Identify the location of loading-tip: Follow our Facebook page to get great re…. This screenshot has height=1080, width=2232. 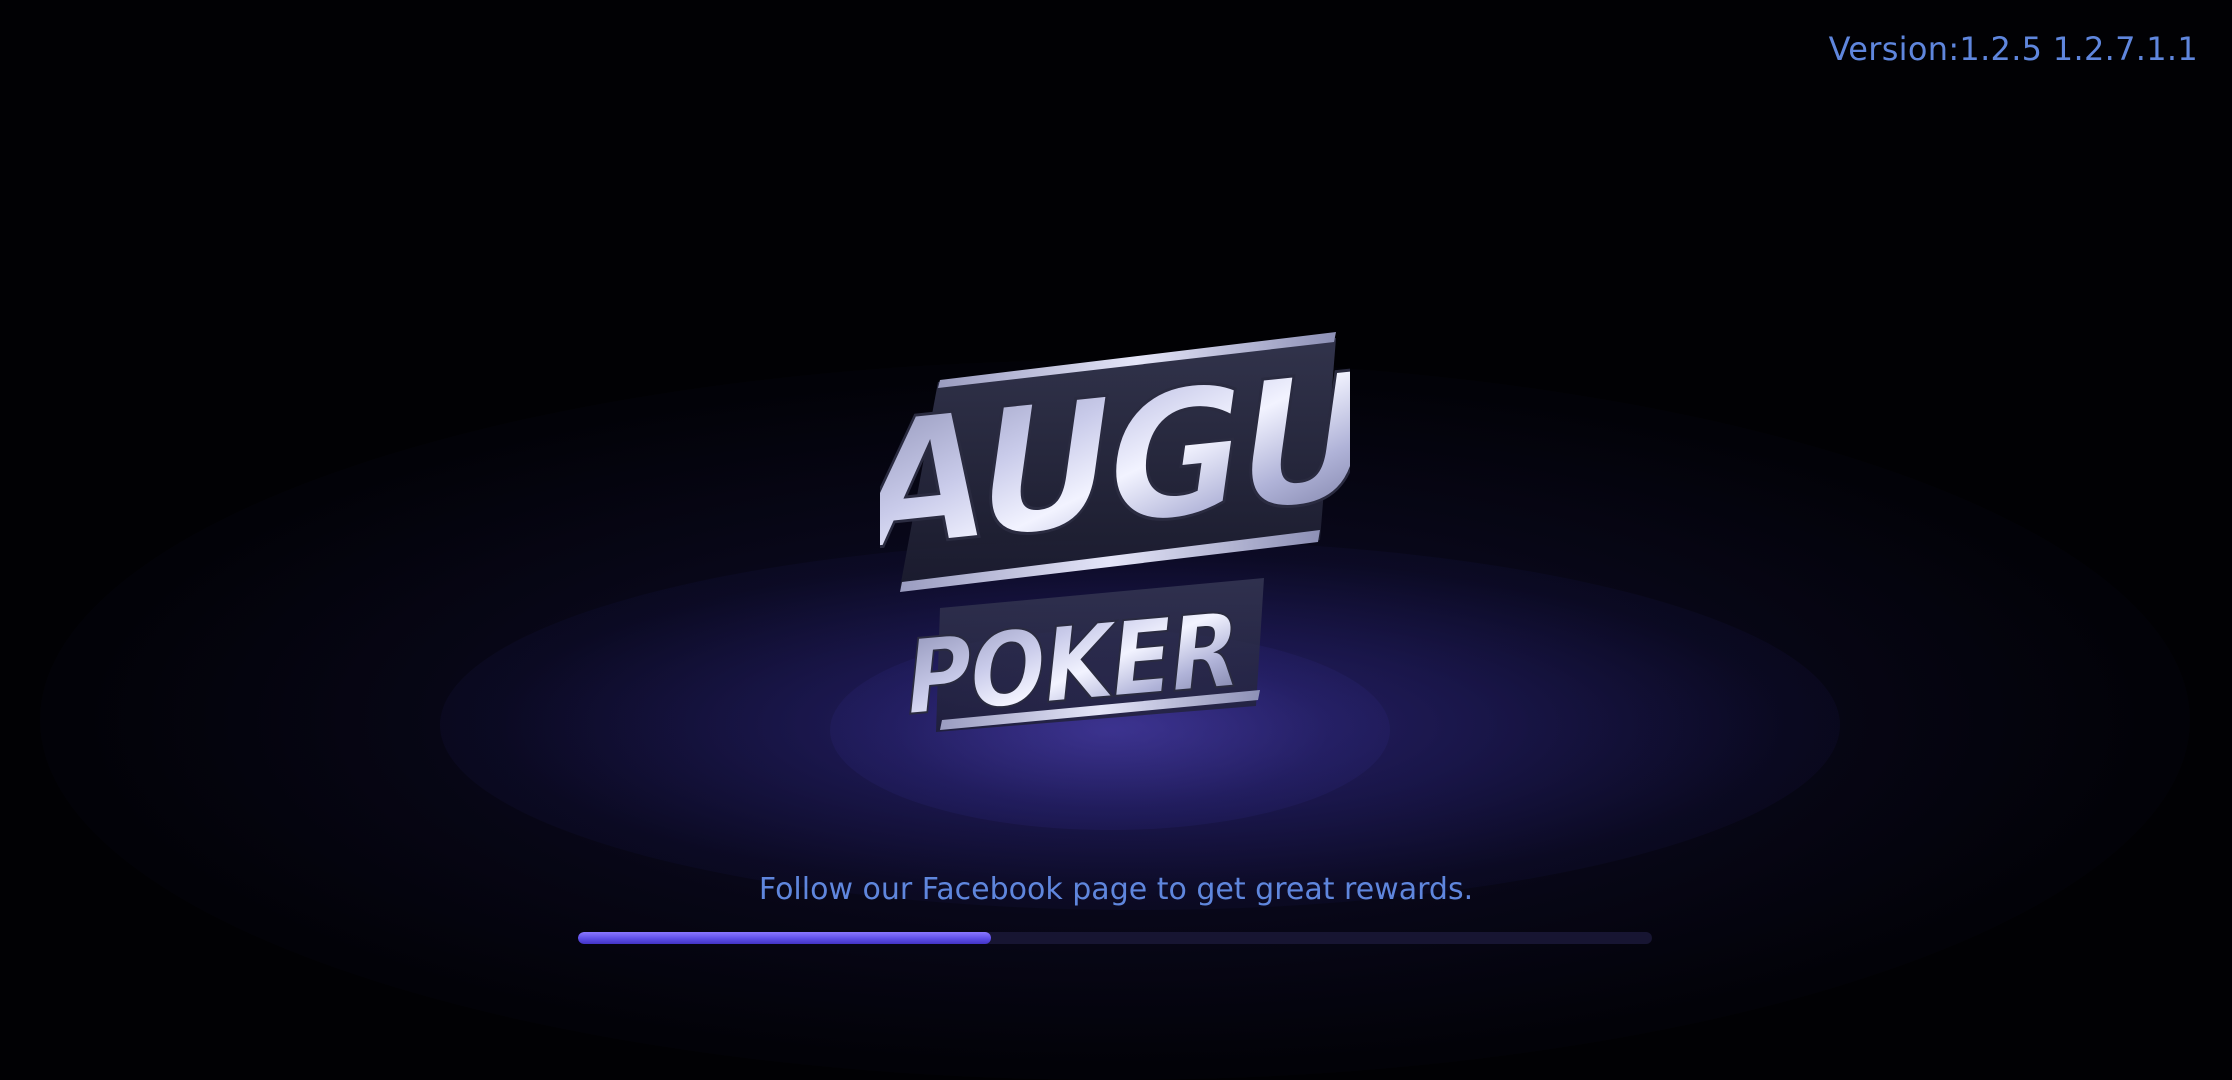
(1116, 889).